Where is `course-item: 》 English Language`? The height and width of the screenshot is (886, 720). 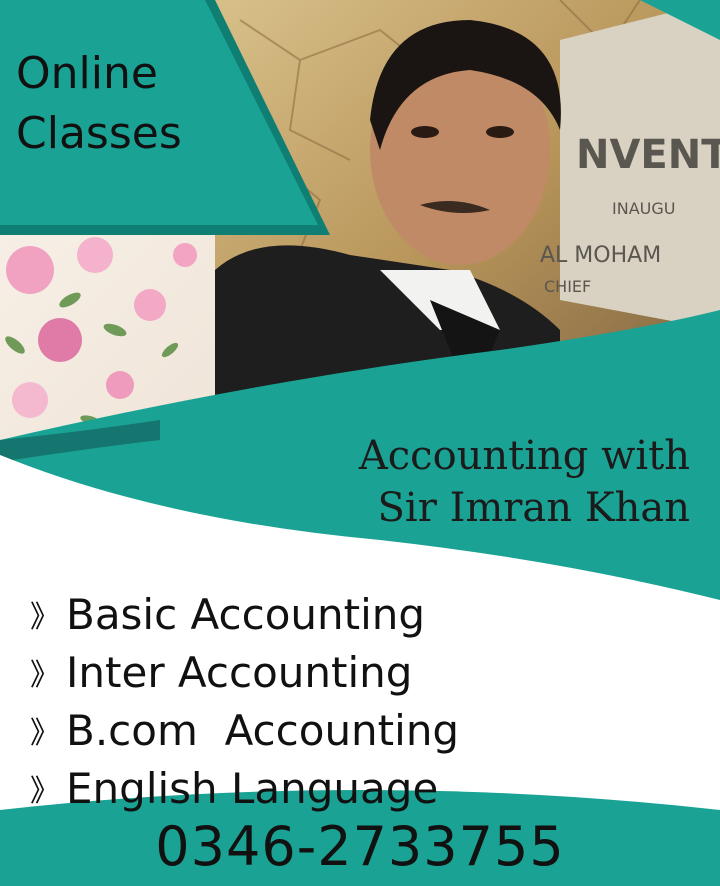
course-item: 》 English Language is located at coordinates (310, 788).